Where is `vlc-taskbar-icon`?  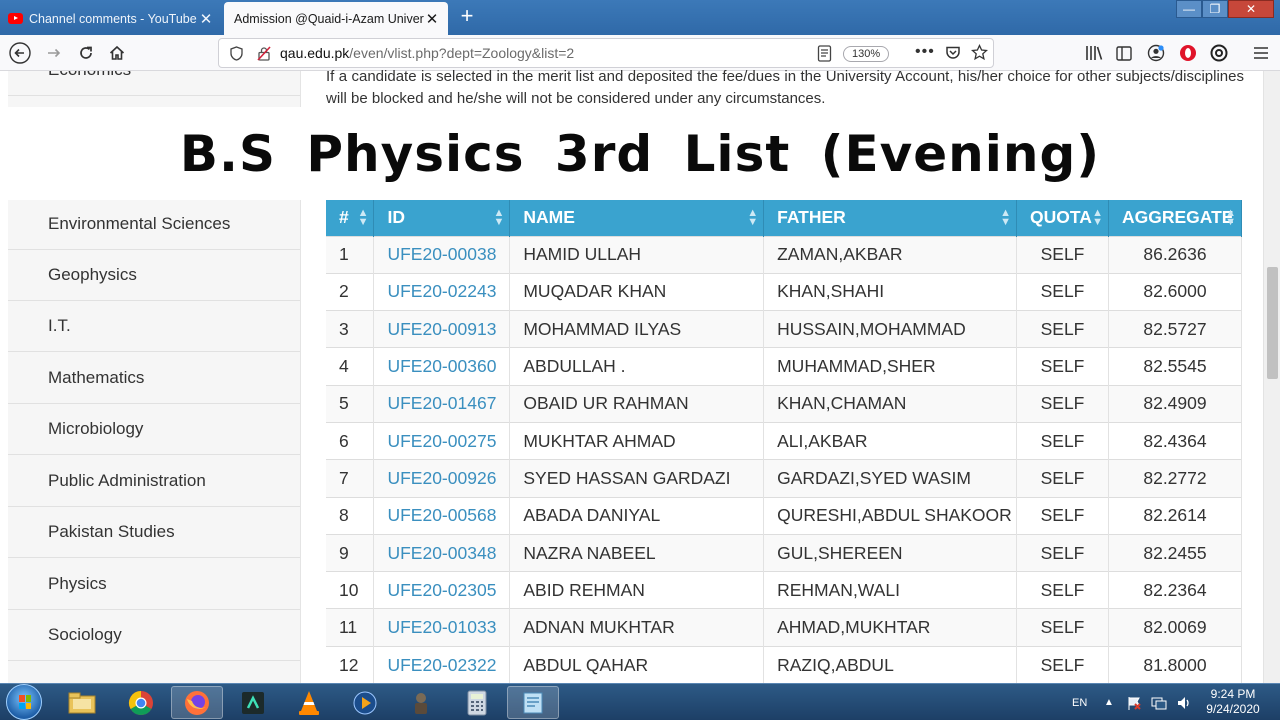
vlc-taskbar-icon is located at coordinates (309, 702).